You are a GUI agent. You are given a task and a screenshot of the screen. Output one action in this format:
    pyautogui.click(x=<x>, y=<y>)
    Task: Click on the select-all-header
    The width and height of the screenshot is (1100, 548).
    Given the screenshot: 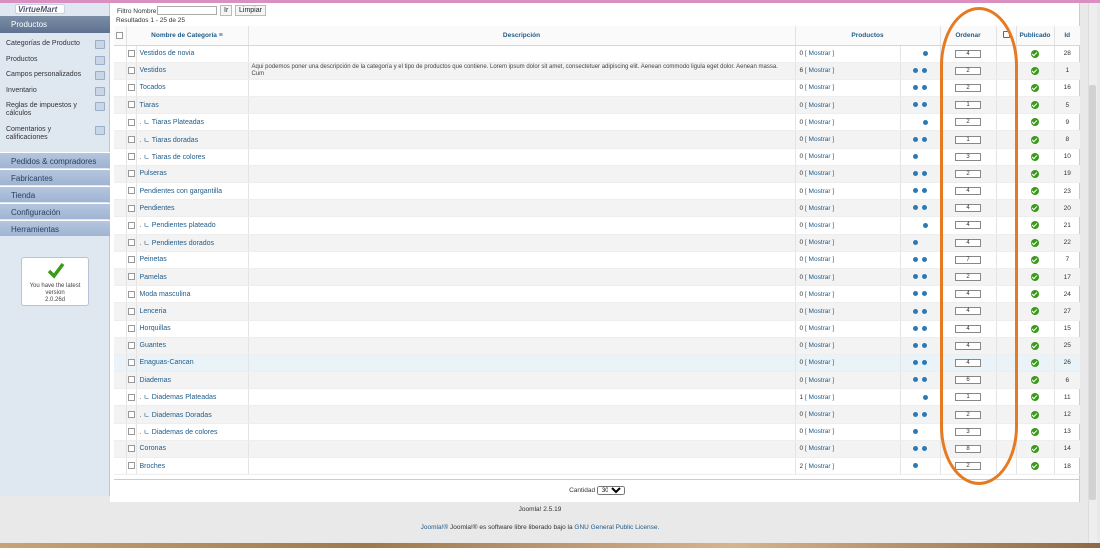 What is the action you would take?
    pyautogui.click(x=120, y=36)
    